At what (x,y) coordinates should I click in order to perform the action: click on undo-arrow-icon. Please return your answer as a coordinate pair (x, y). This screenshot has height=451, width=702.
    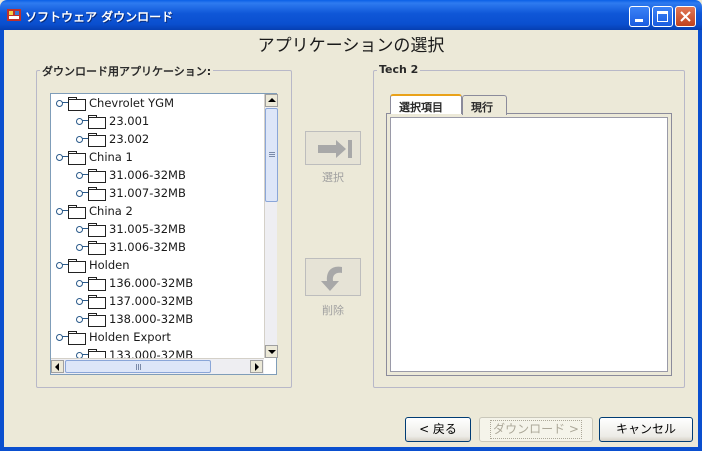
    Looking at the image, I should click on (331, 278).